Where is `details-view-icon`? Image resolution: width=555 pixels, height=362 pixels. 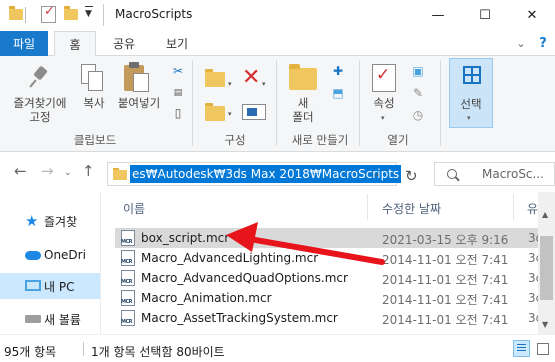
details-view-icon is located at coordinates (521, 348).